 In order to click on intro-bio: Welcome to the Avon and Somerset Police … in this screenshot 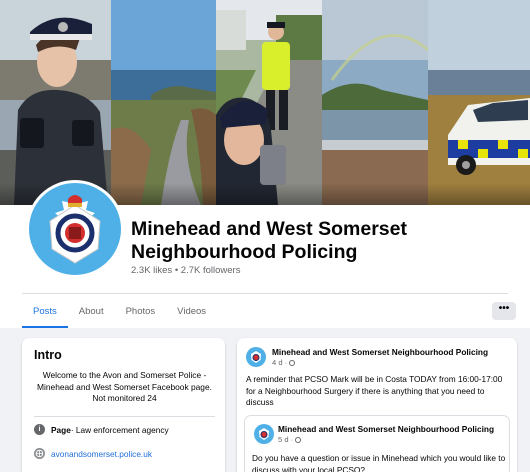, I will do `click(124, 386)`.